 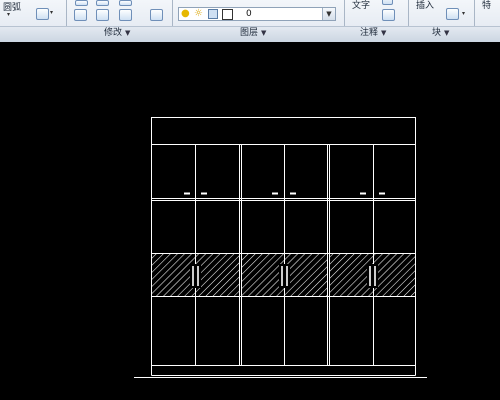 I want to click on block-panel-dropdown-icon: ▼, so click(x=446, y=33).